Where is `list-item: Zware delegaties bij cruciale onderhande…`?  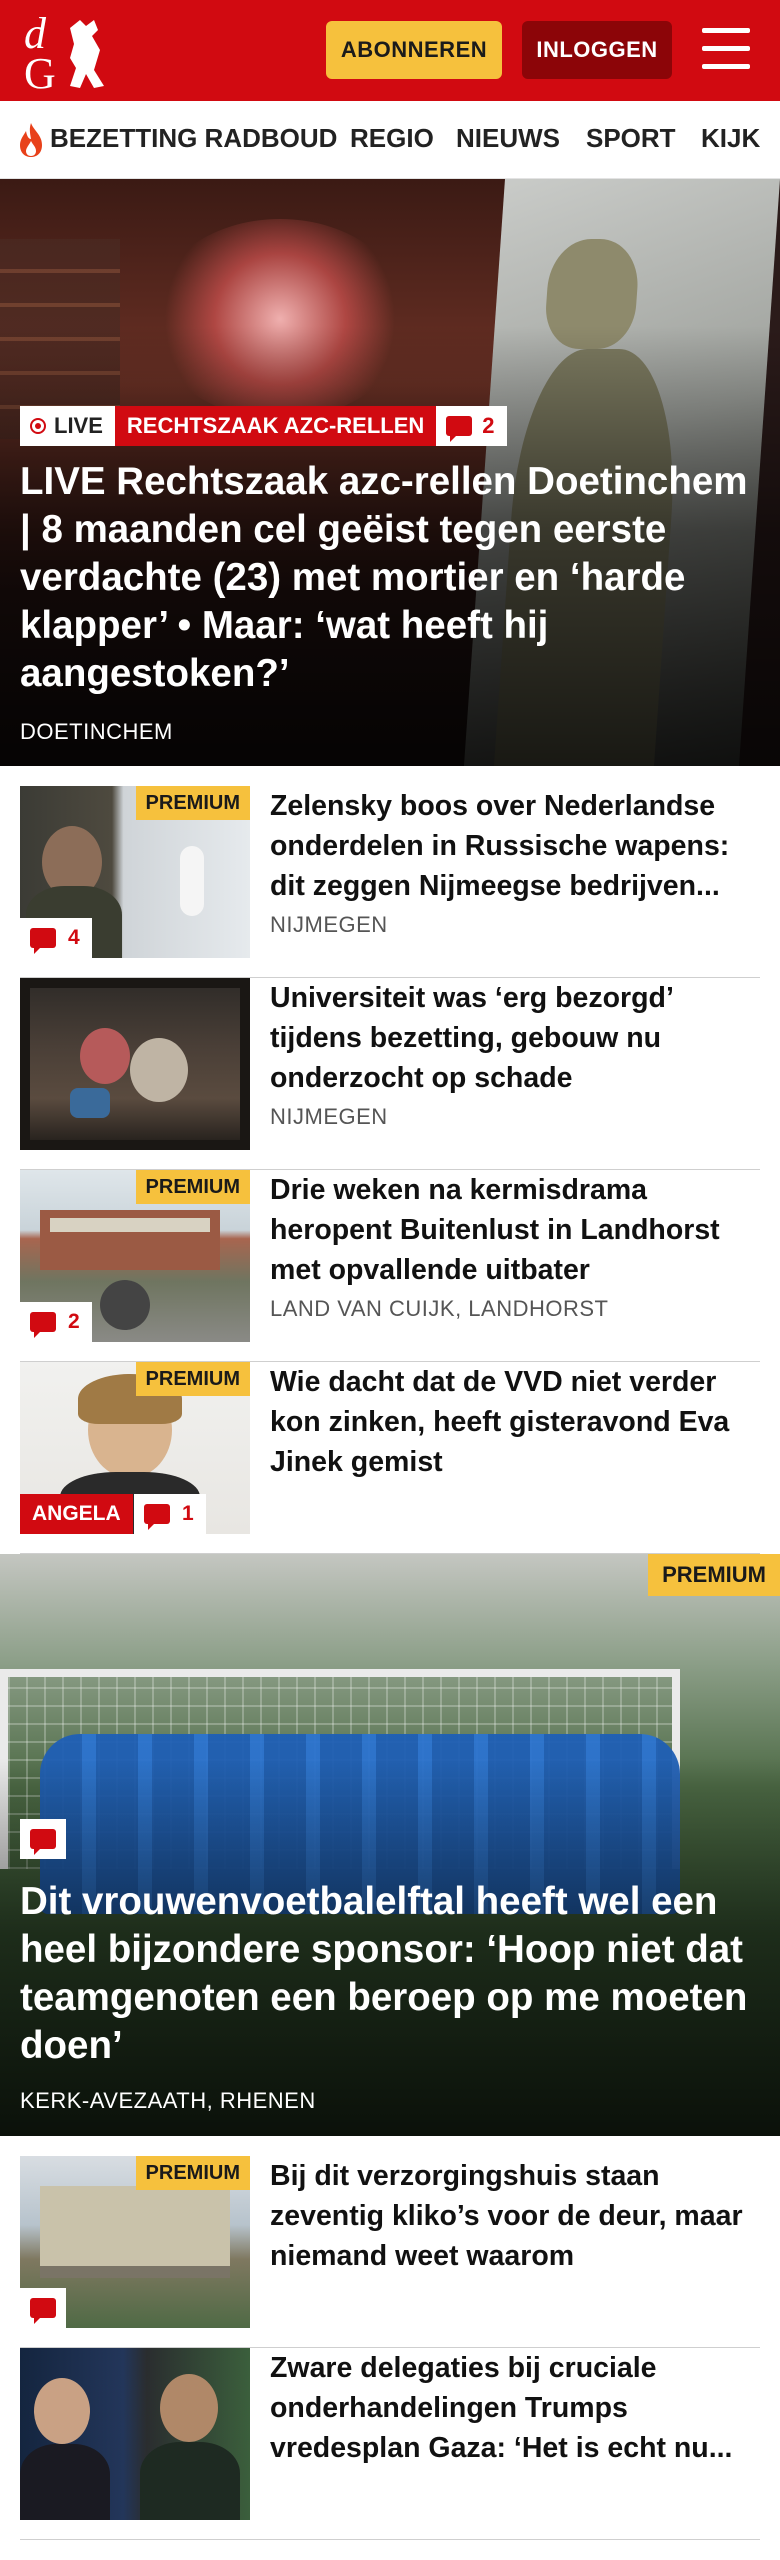
list-item: Zware delegaties bij cruciale onderhande… is located at coordinates (390, 2444).